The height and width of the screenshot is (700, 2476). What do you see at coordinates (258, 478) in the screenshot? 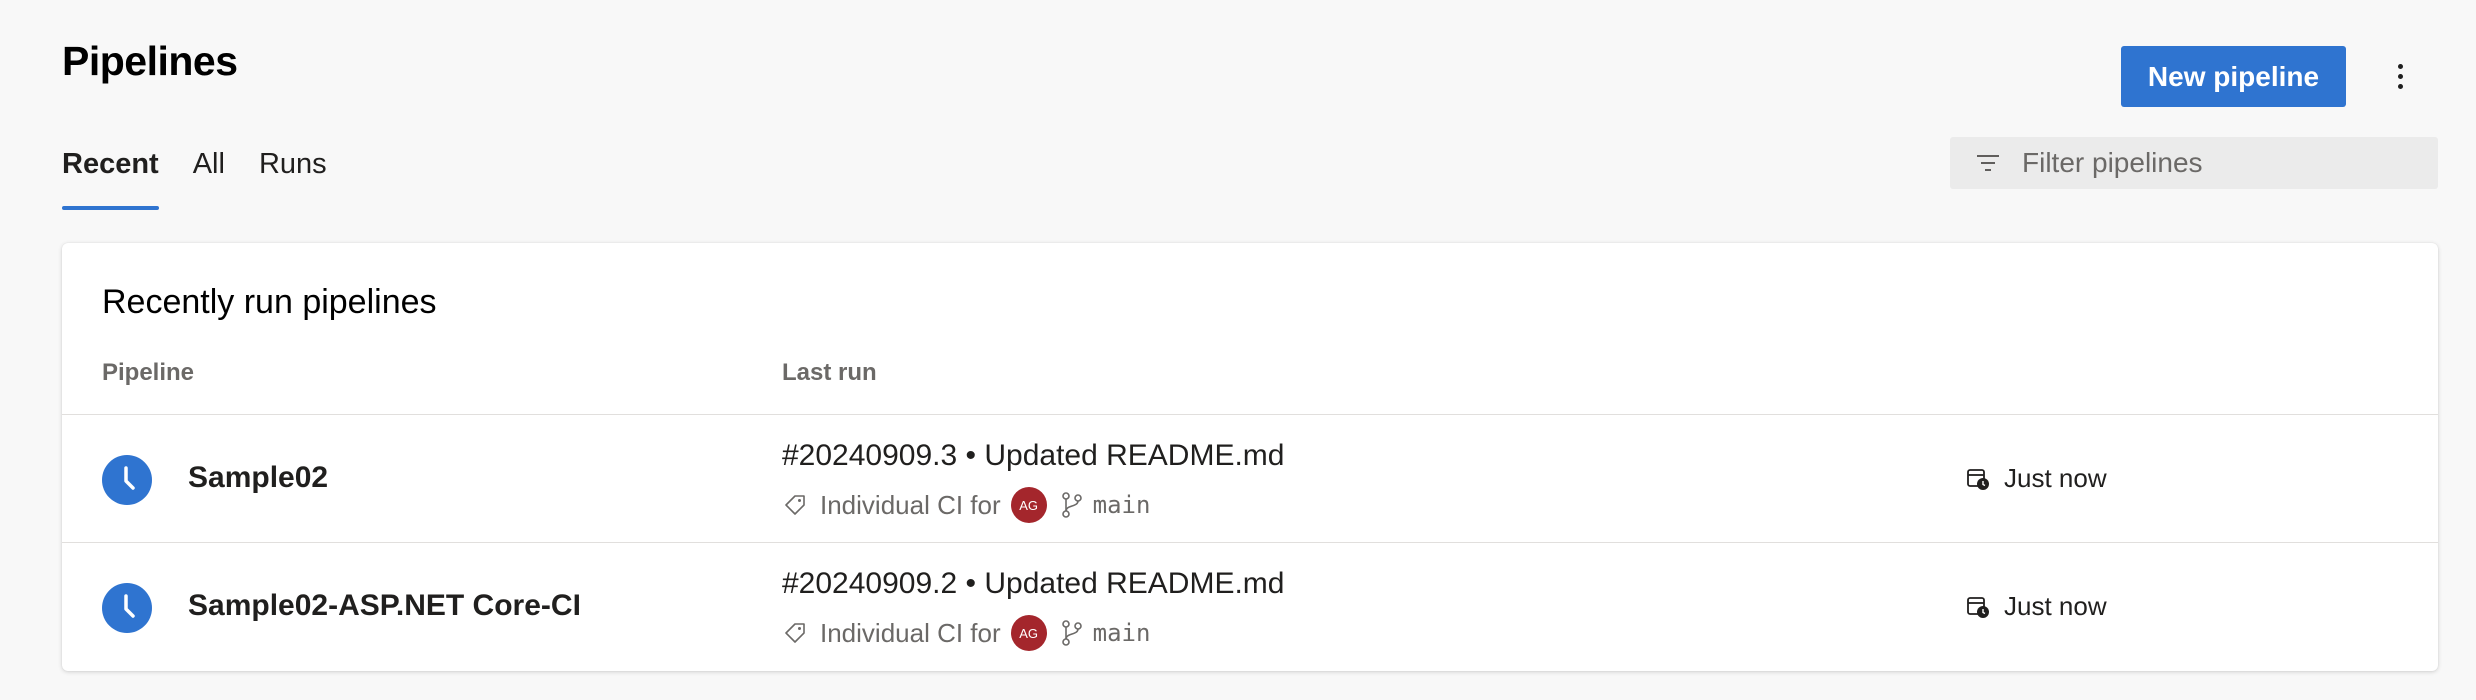
I see `pipeline-name: Sample02` at bounding box center [258, 478].